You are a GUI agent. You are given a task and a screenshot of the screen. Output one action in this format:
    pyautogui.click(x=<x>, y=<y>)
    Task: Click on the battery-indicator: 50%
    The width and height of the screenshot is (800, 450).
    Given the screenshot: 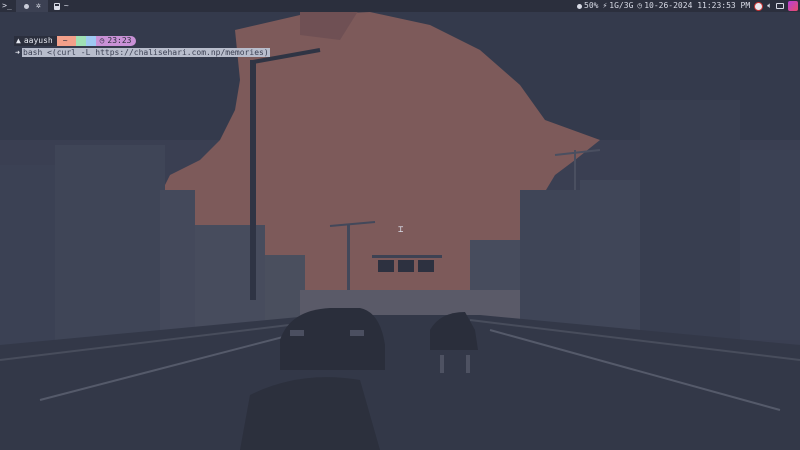 What is the action you would take?
    pyautogui.click(x=587, y=6)
    